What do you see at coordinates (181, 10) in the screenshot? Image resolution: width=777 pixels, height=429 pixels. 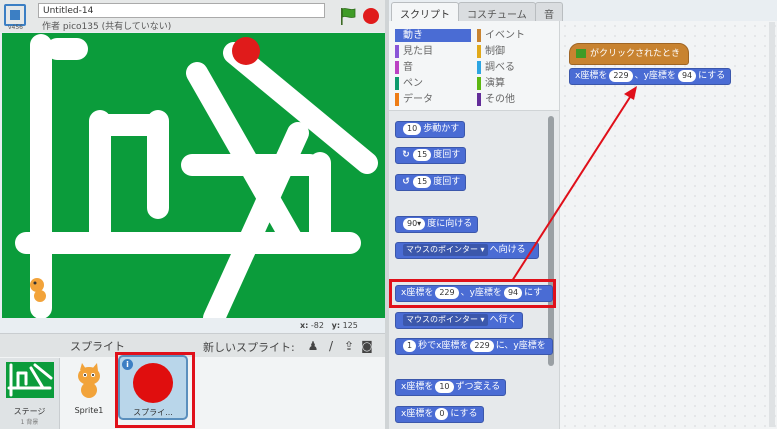 I see `project-title-input` at bounding box center [181, 10].